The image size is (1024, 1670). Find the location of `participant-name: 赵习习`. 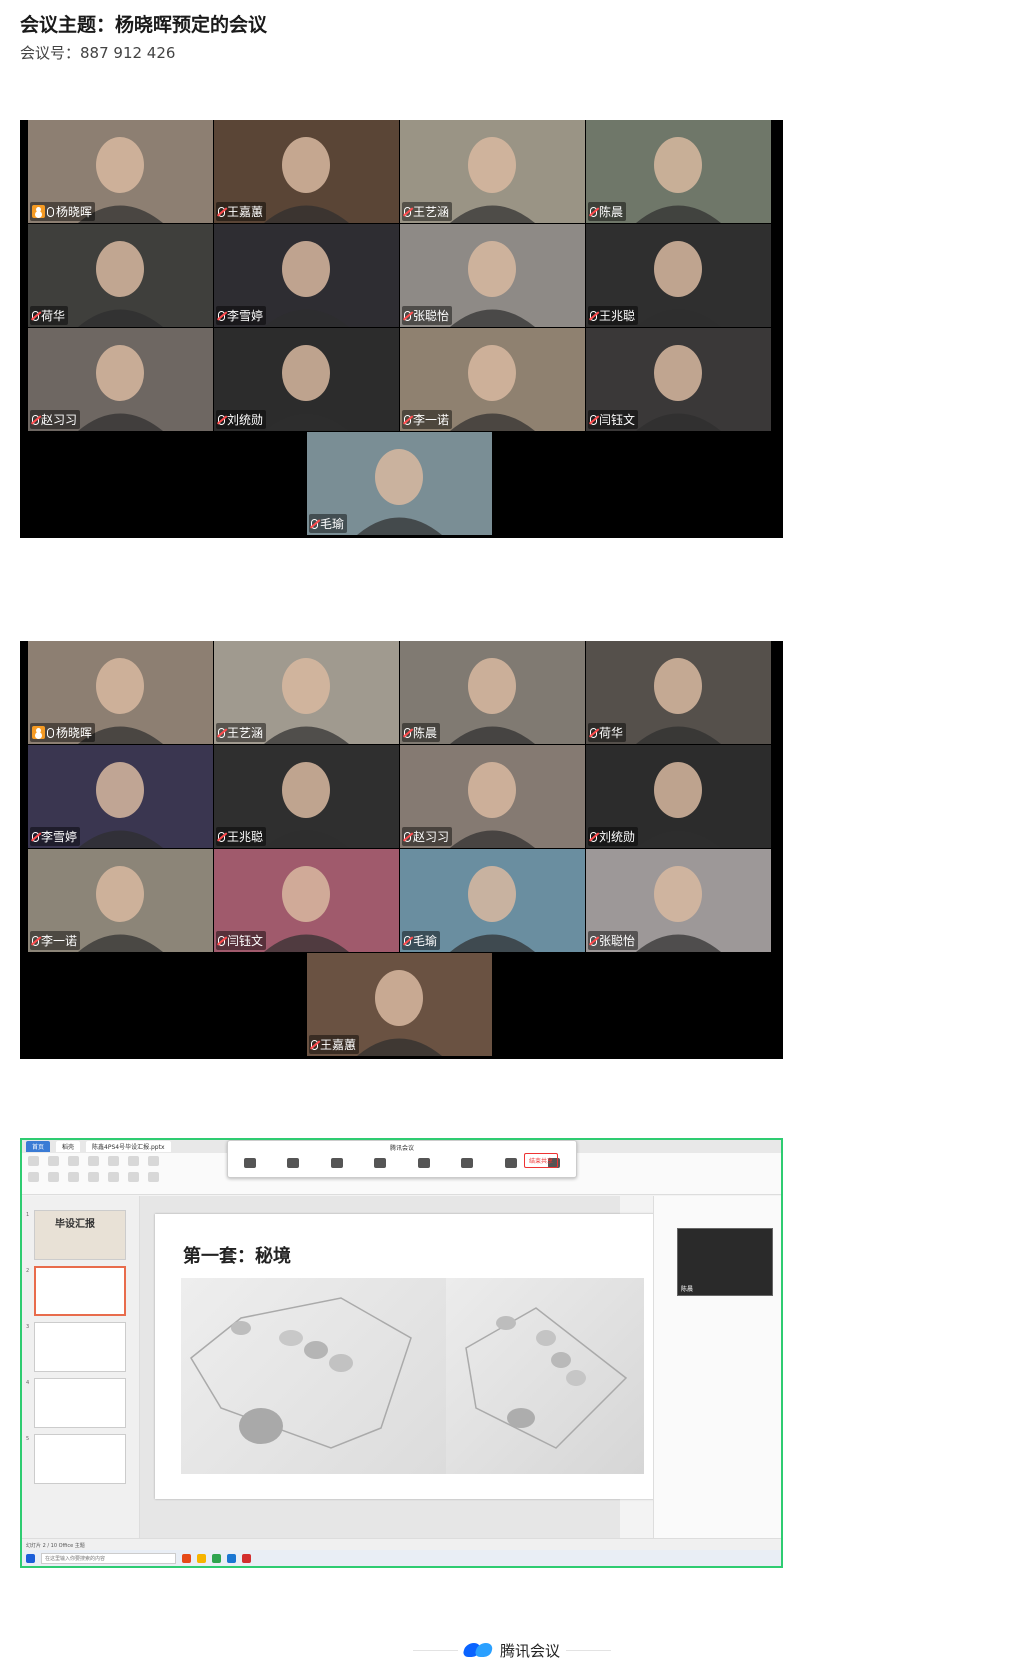

participant-name: 赵习习 is located at coordinates (59, 420).